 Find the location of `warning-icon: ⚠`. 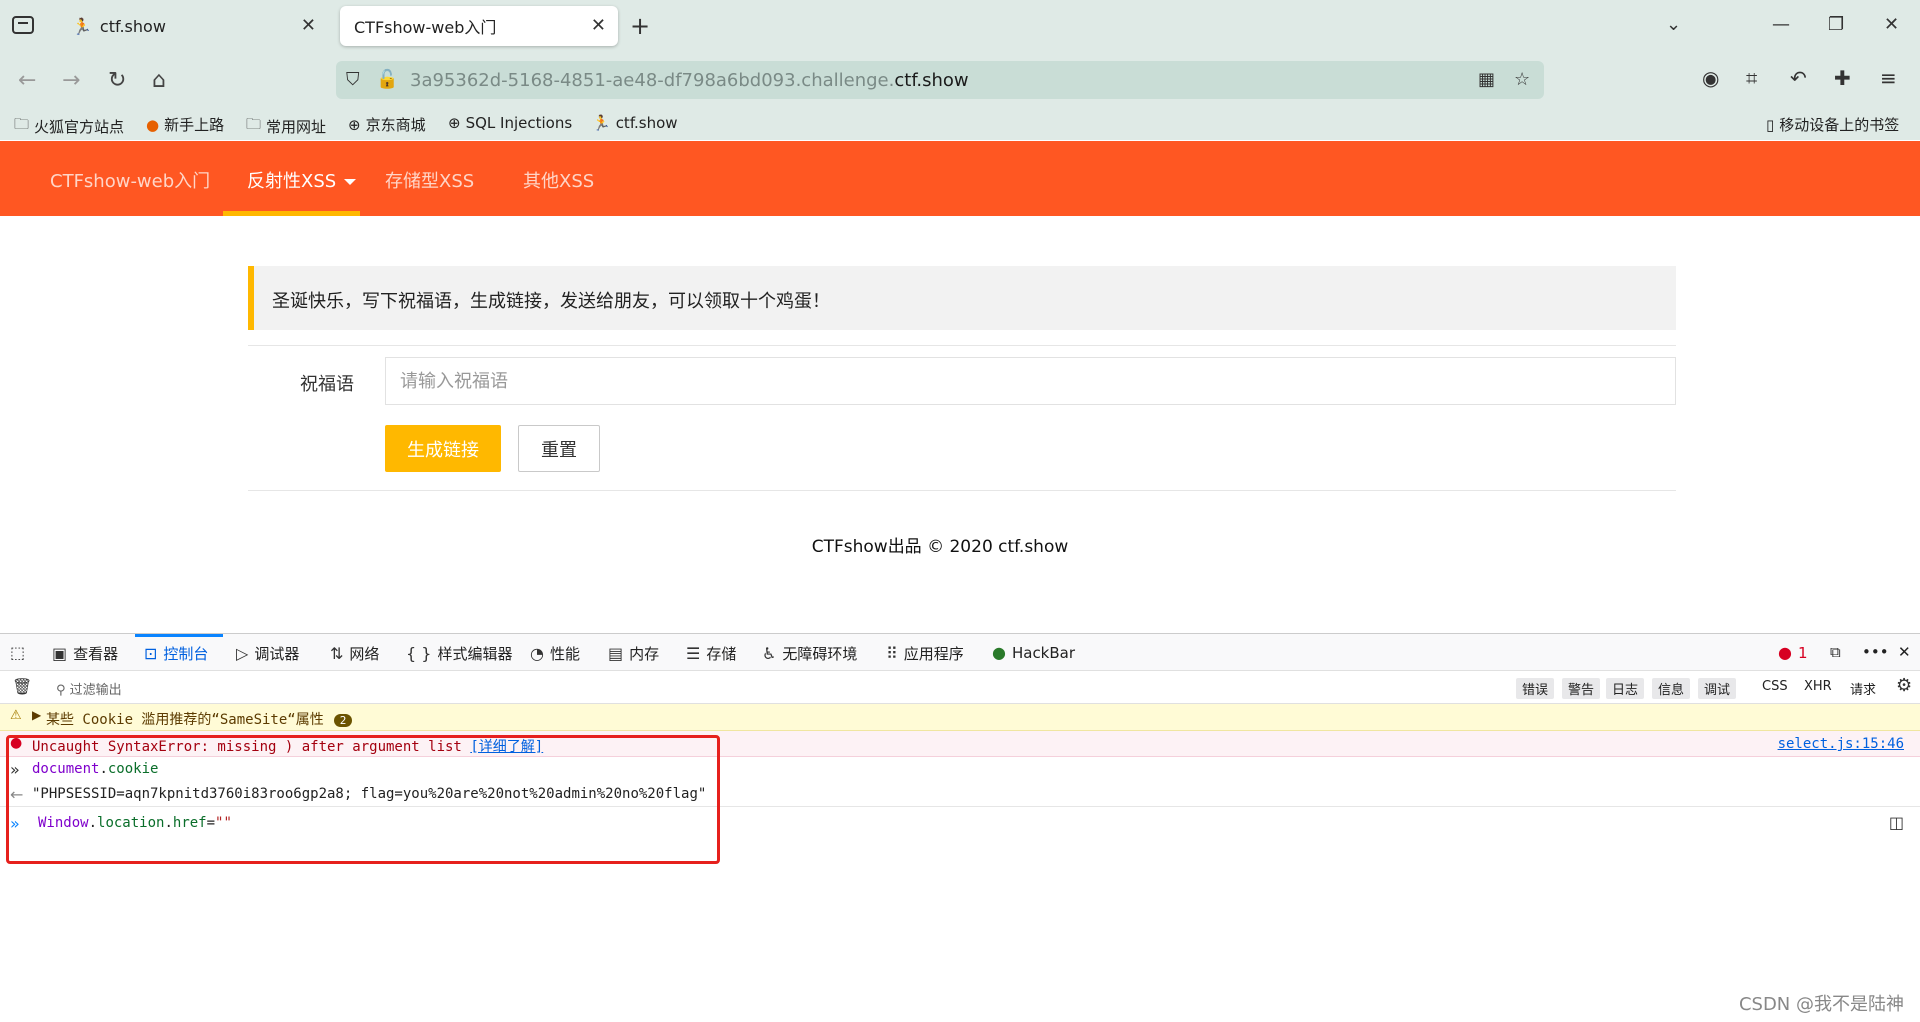

warning-icon: ⚠ is located at coordinates (16, 715).